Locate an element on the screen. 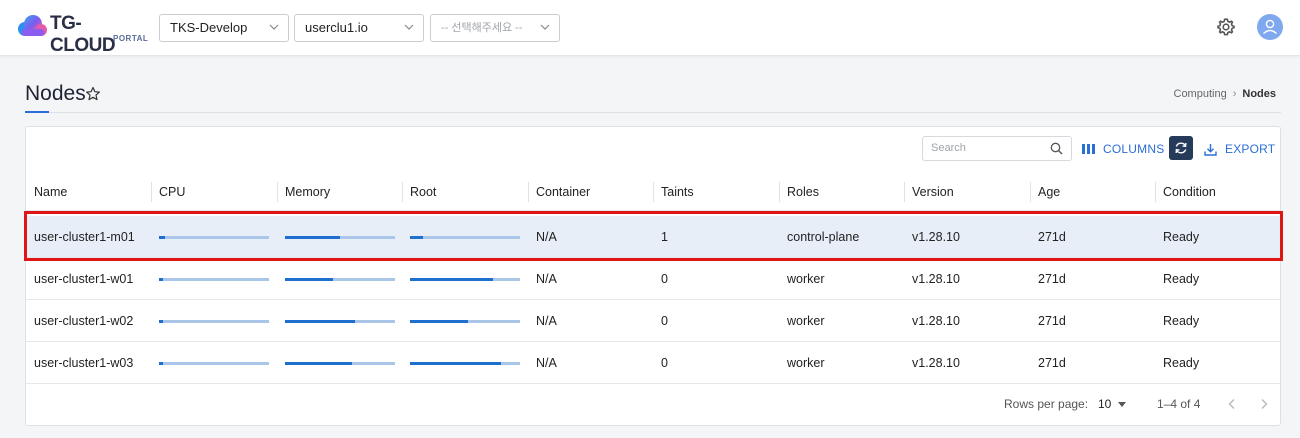 The width and height of the screenshot is (1300, 438). page-title: Nodes is located at coordinates (55, 93).